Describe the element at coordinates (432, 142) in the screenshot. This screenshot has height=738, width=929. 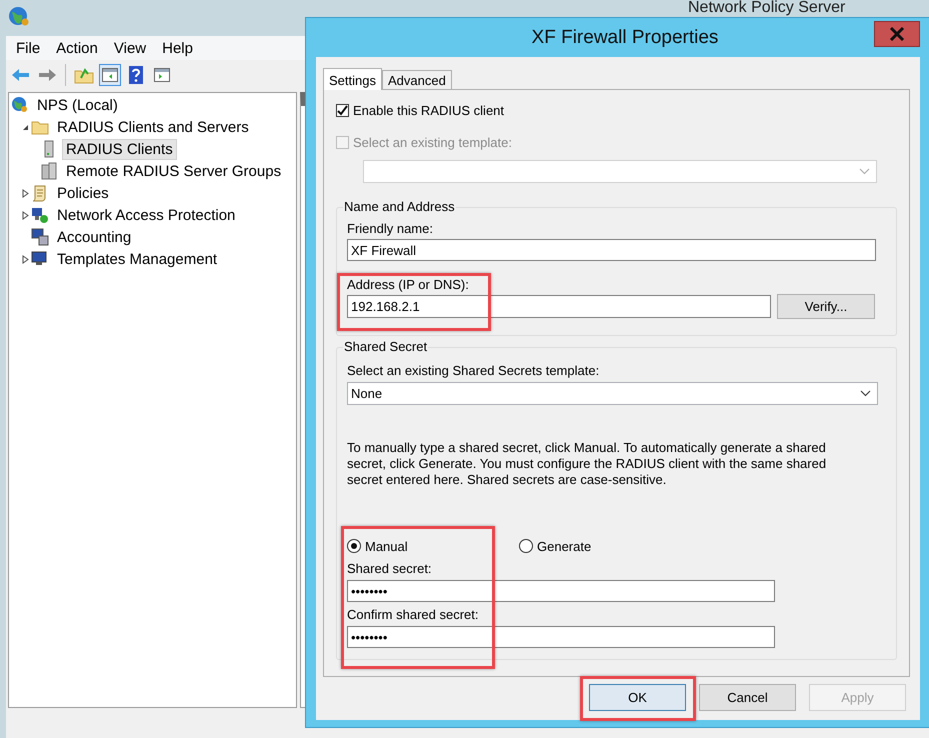
I see `checkbox-label: Select an existing template:` at that location.